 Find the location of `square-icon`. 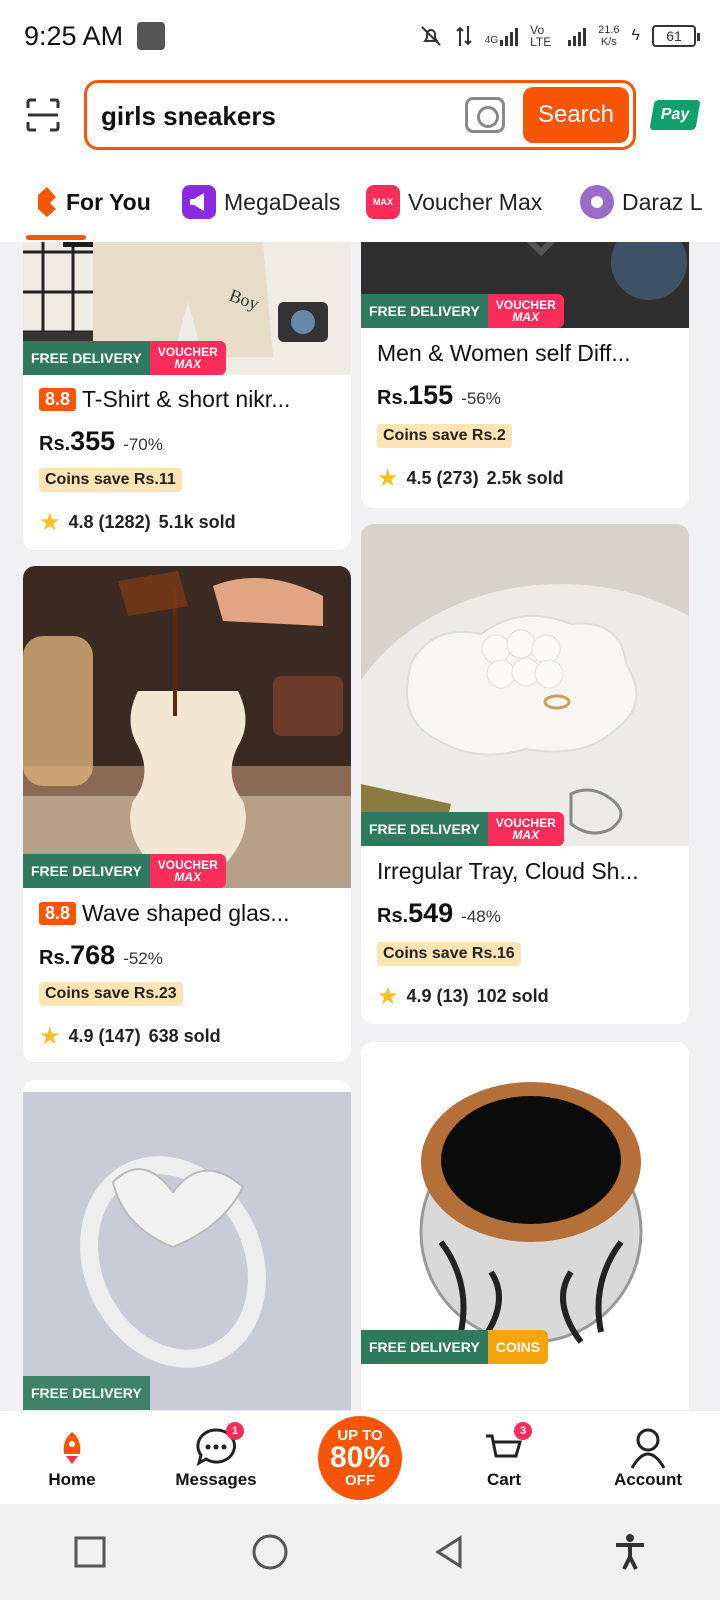

square-icon is located at coordinates (90, 1552).